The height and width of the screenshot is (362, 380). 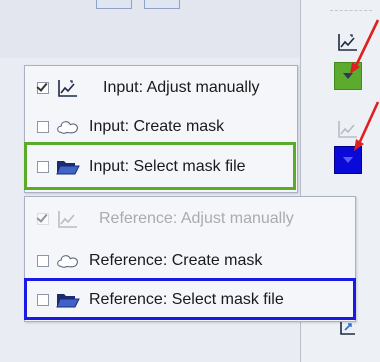 What do you see at coordinates (162, 4) in the screenshot?
I see `panel-control-right` at bounding box center [162, 4].